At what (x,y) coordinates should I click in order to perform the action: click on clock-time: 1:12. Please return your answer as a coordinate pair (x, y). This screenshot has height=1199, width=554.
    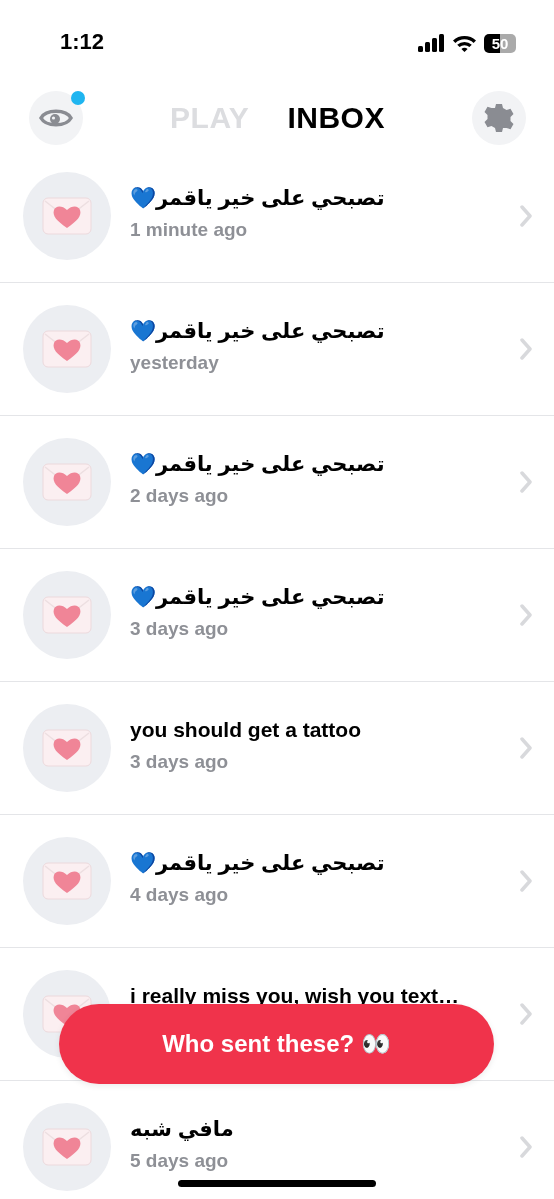
    Looking at the image, I should click on (82, 42).